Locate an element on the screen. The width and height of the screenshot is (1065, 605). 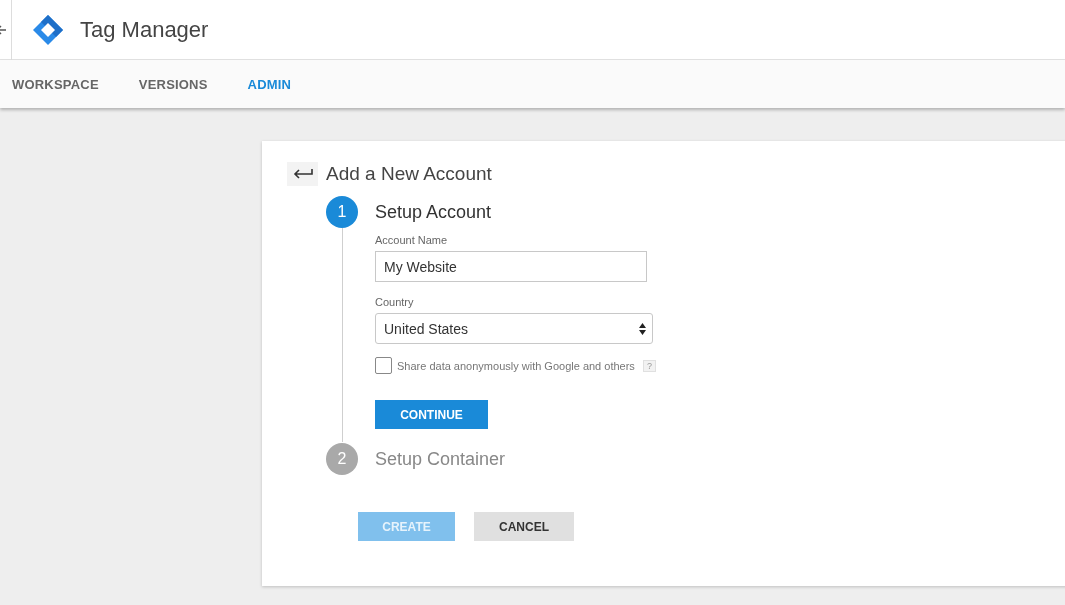
checkbox-label: Share data anonymously with Google and others is located at coordinates (516, 365).